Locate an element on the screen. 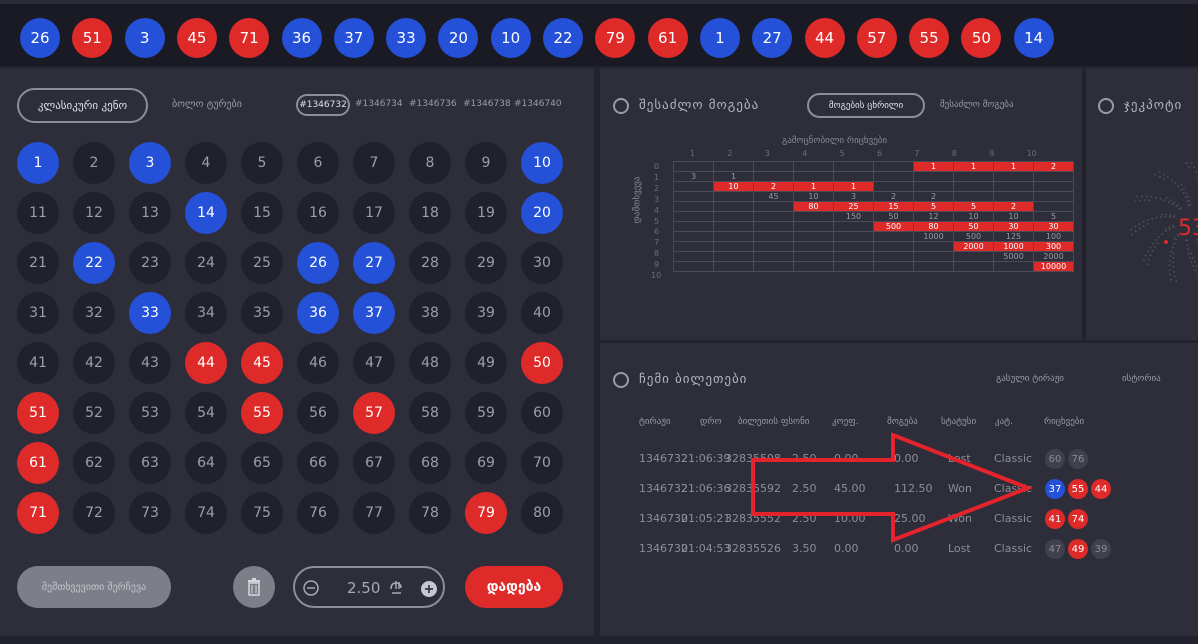 The width and height of the screenshot is (1198, 644). board-number: 24 is located at coordinates (206, 263).